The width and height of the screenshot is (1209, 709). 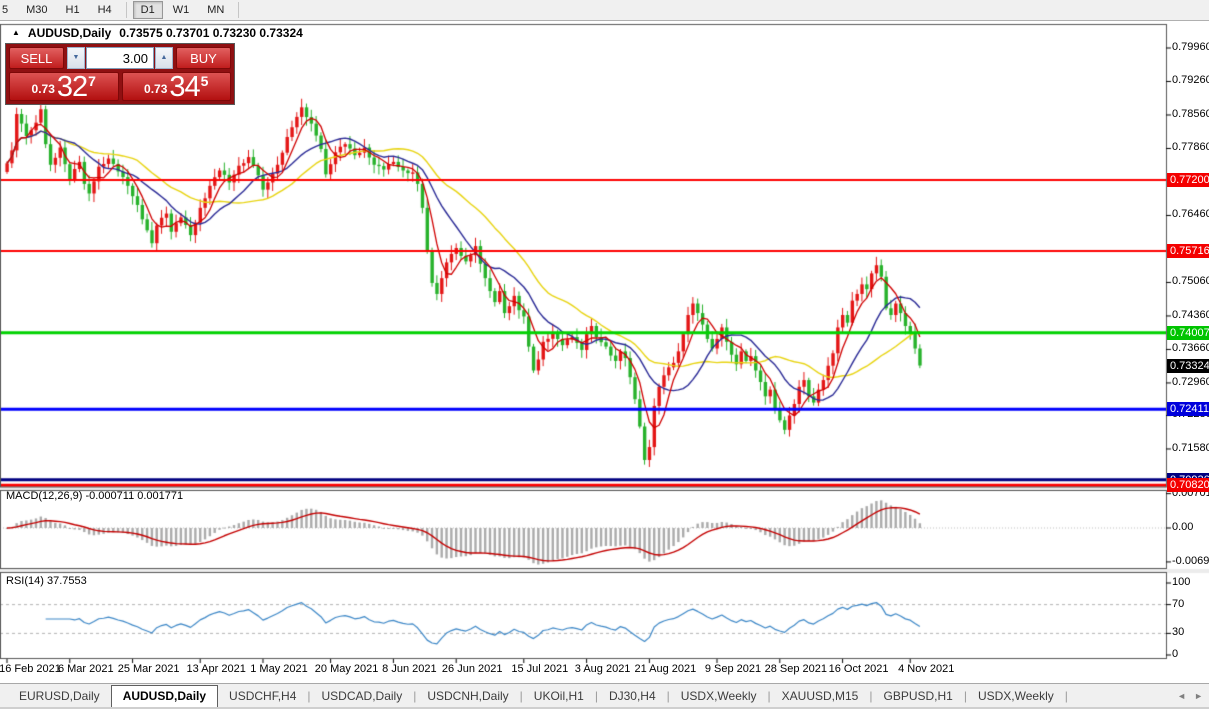 I want to click on buy-price-box: 0.73 34 5, so click(x=176, y=87).